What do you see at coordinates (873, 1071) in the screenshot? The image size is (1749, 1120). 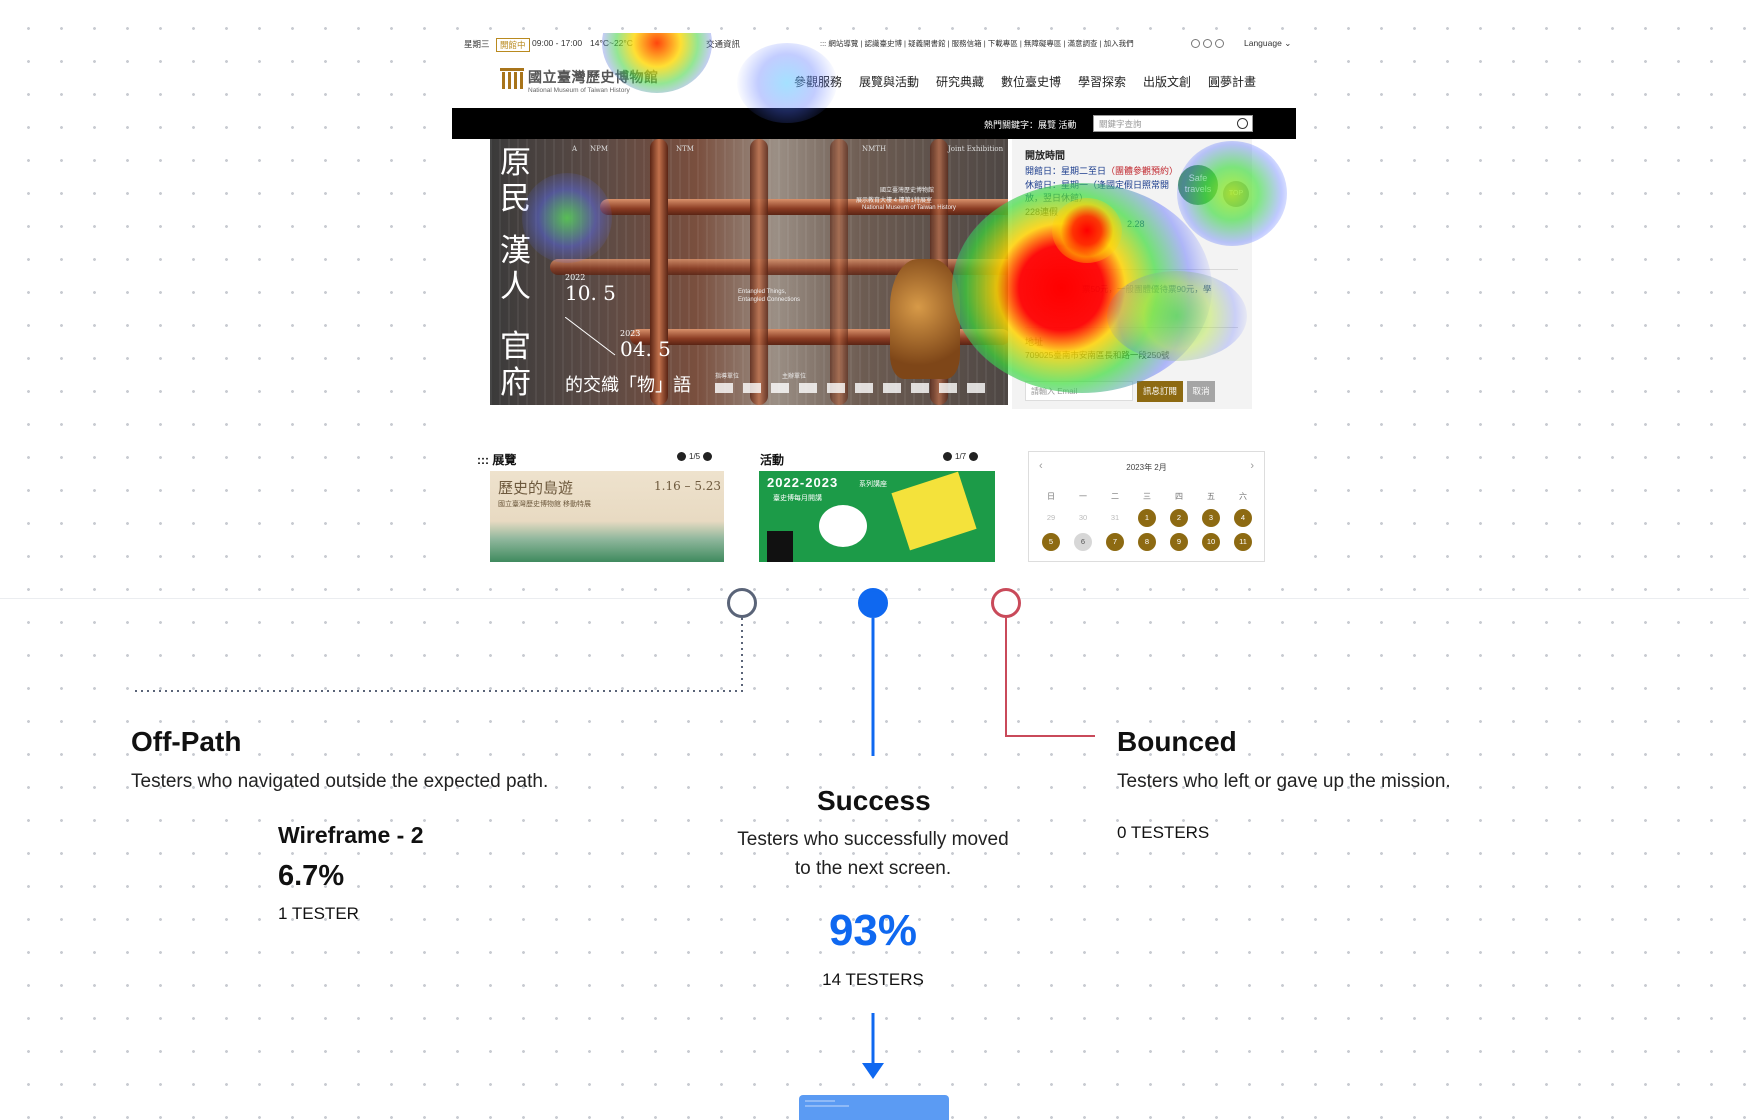 I see `down-arrow-icon` at bounding box center [873, 1071].